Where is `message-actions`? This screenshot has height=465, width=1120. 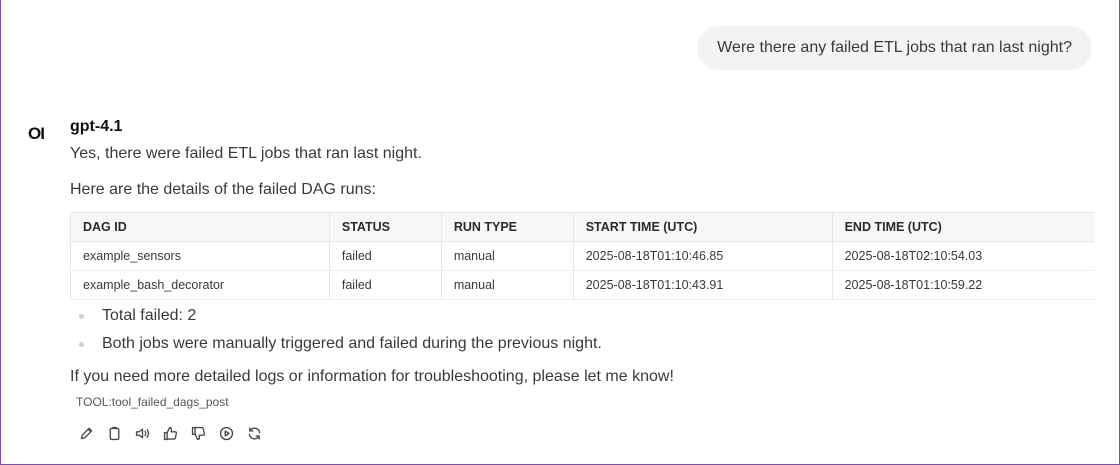 message-actions is located at coordinates (584, 433).